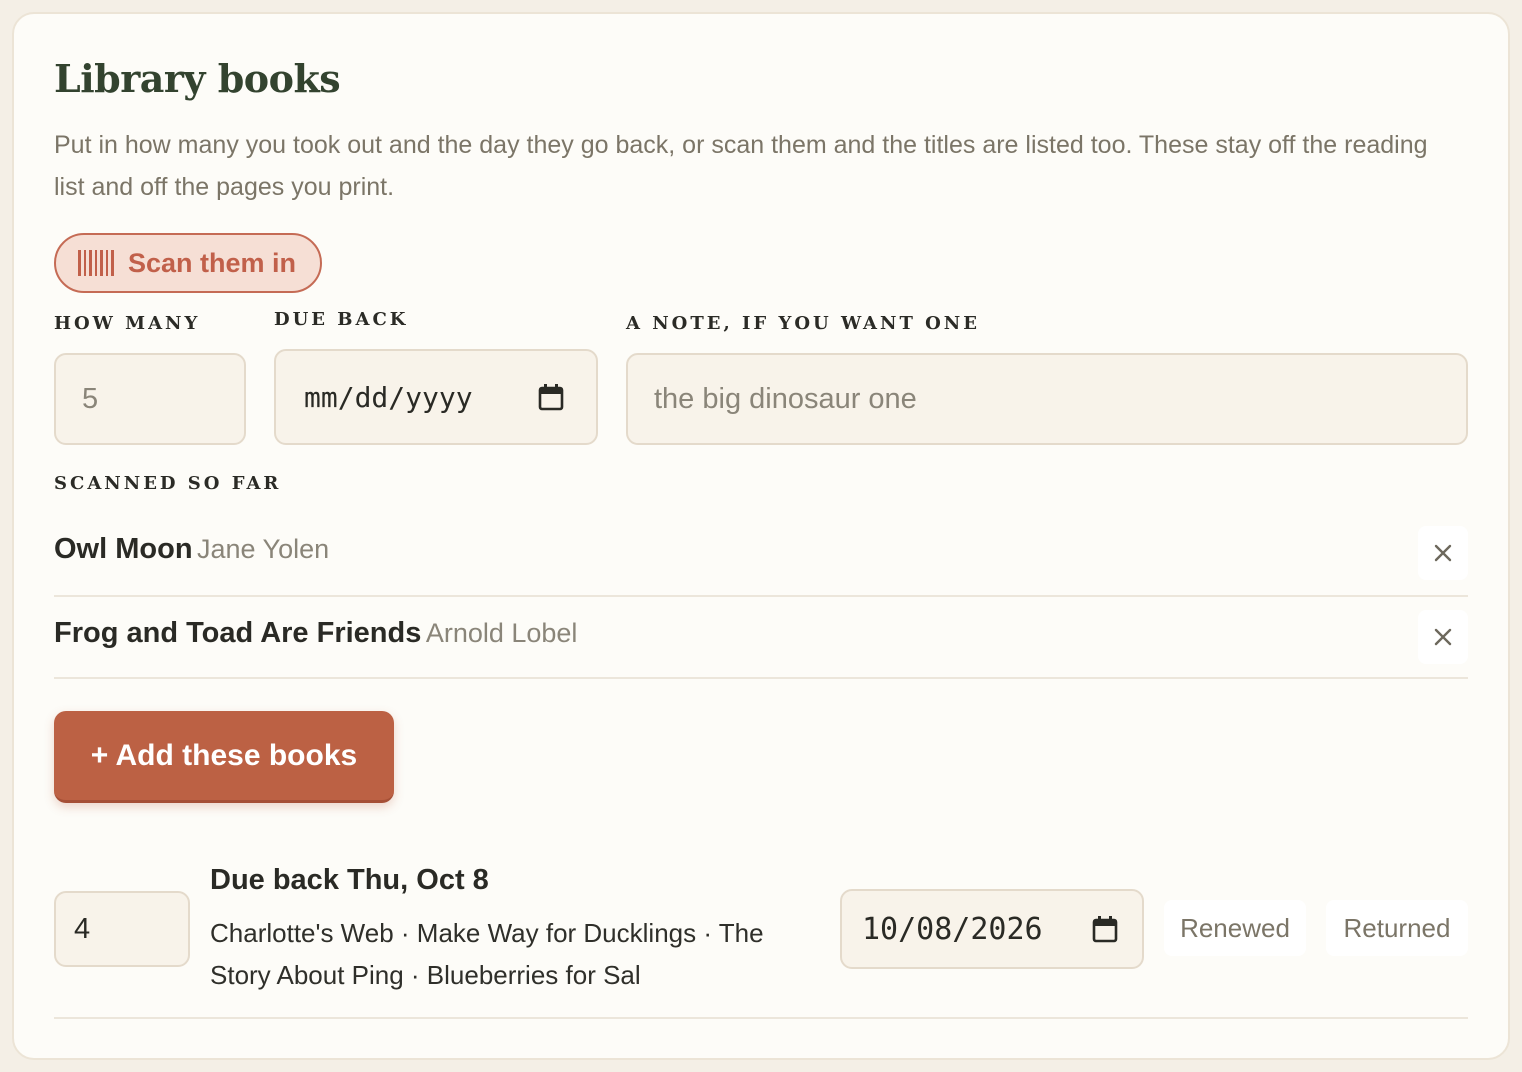 The image size is (1522, 1072). I want to click on book-author: Jane Yolen, so click(263, 549).